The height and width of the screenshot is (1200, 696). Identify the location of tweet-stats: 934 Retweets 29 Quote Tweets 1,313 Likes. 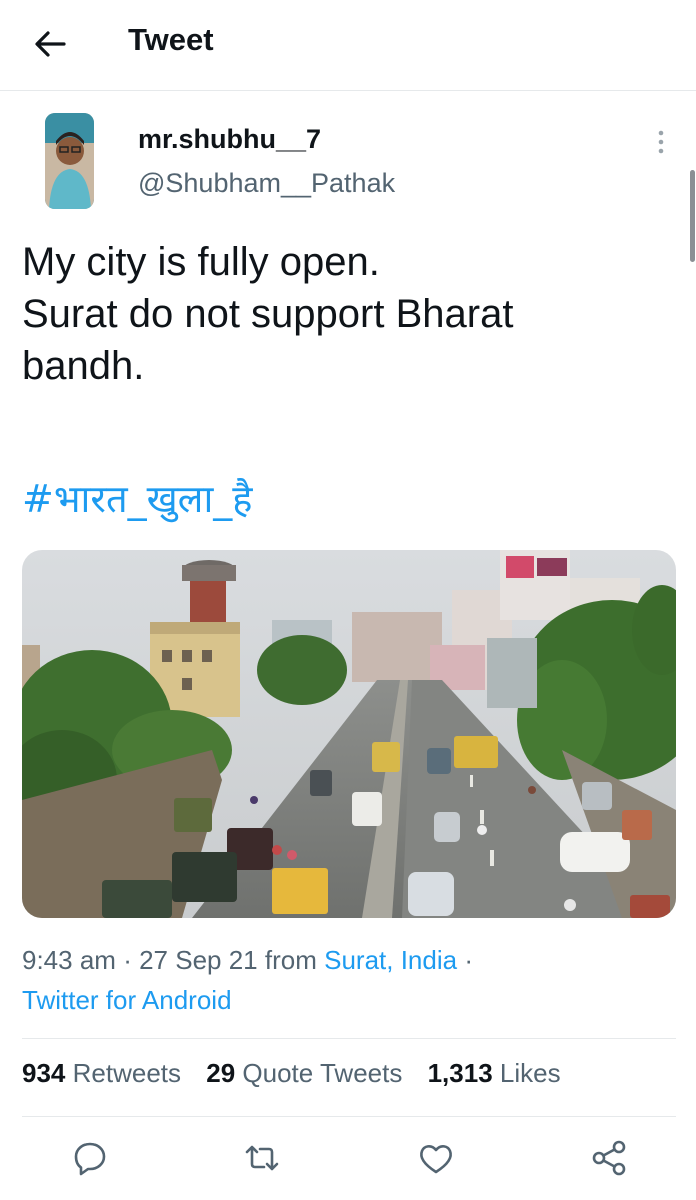
(300, 1073).